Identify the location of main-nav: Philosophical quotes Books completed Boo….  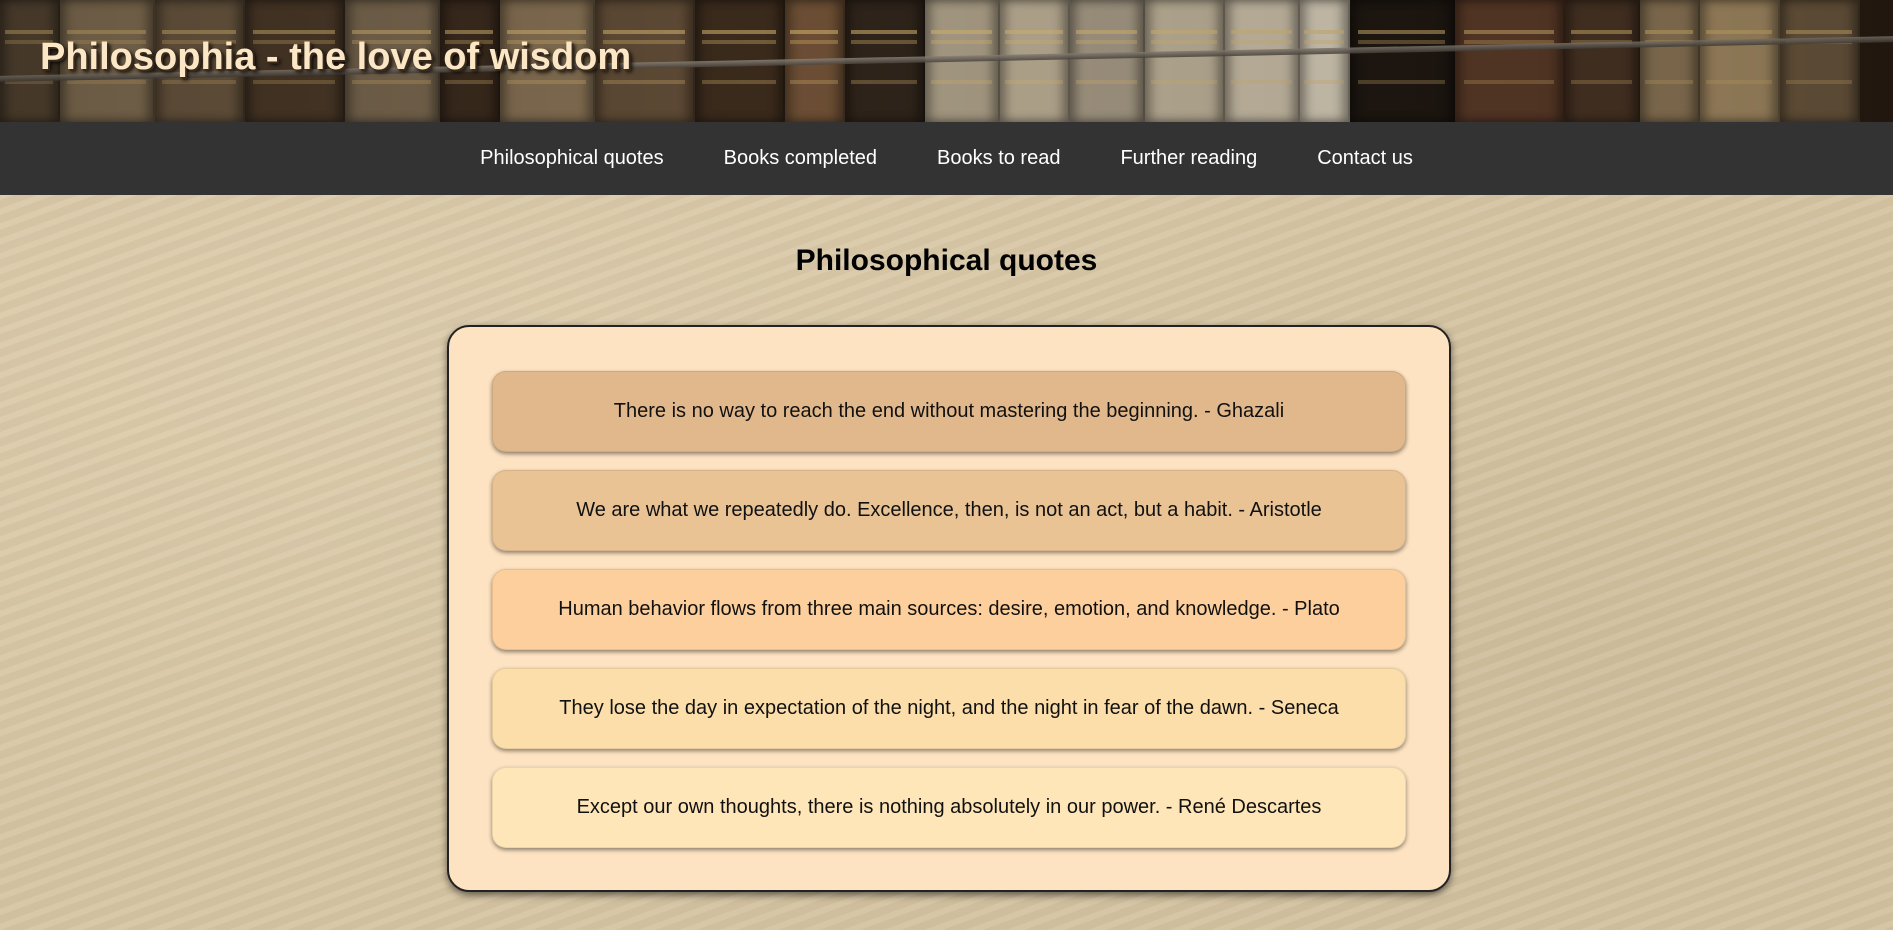
(946, 158).